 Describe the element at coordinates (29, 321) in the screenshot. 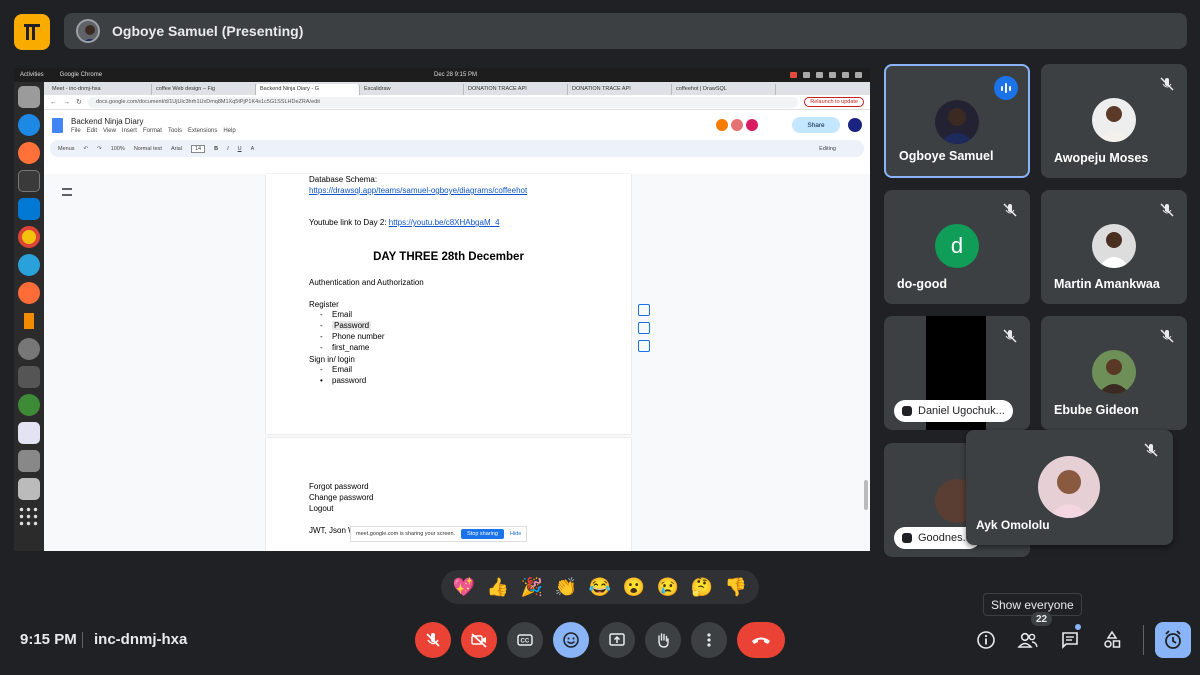

I see `vlc-icon` at that location.